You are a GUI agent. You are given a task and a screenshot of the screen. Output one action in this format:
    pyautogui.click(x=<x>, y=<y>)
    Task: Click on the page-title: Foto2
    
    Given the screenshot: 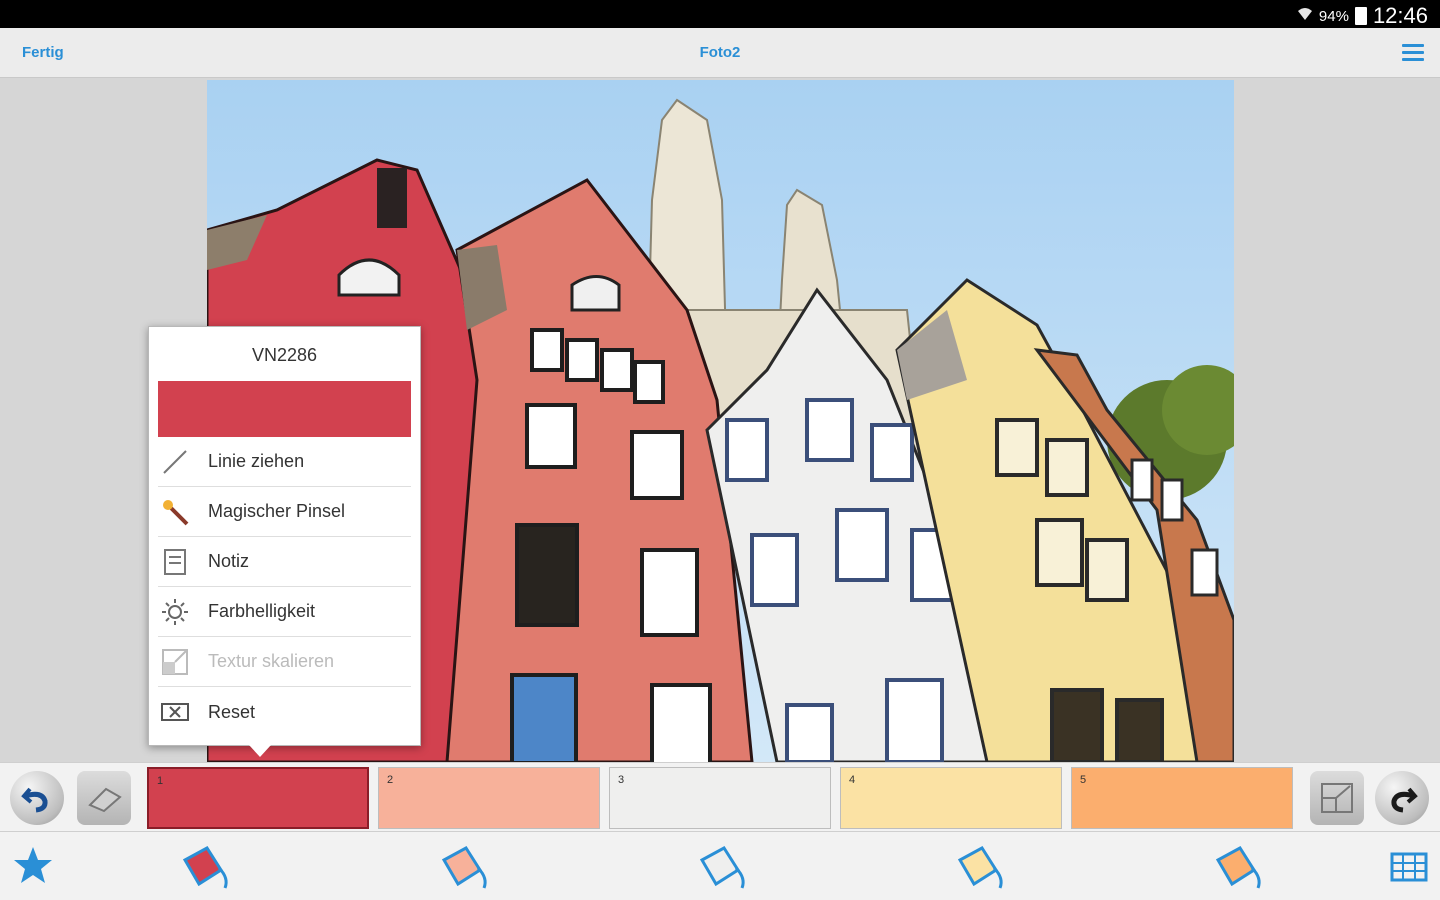 What is the action you would take?
    pyautogui.click(x=720, y=52)
    